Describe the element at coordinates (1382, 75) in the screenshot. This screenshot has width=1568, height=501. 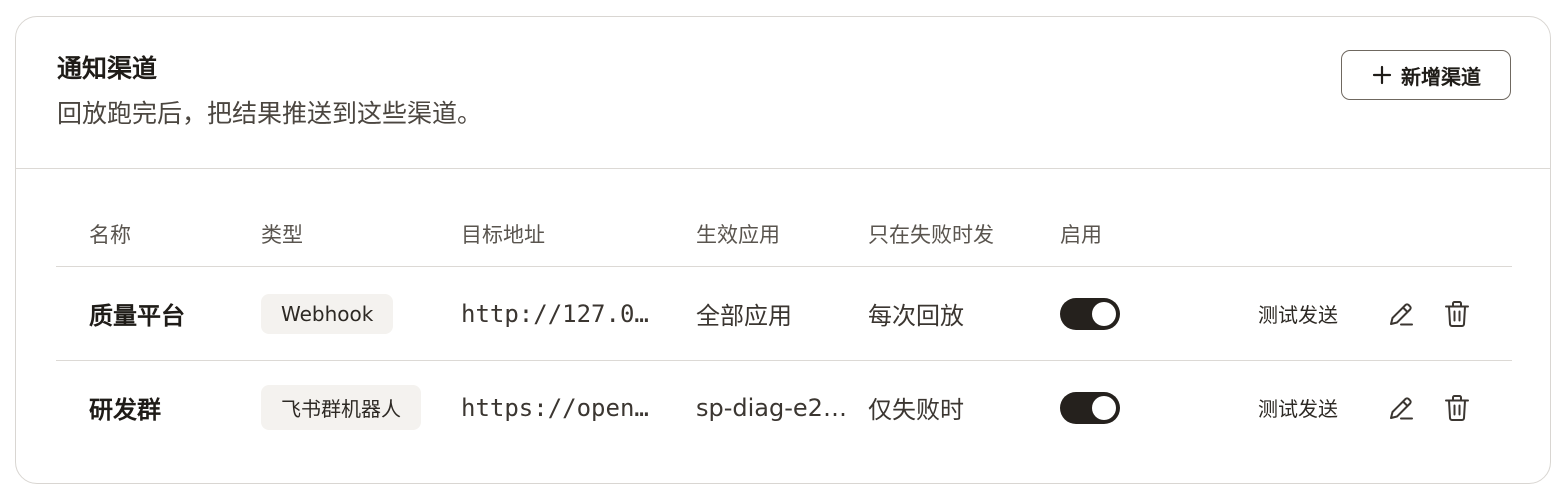
I see `plus-icon` at that location.